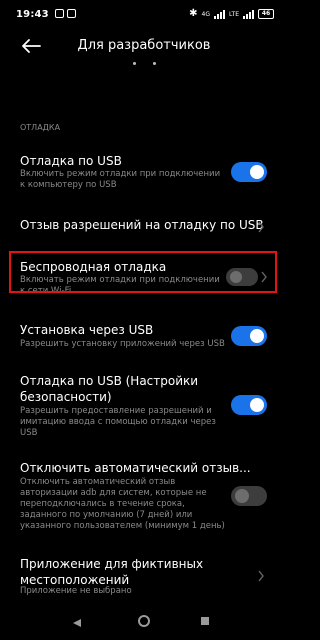  What do you see at coordinates (205, 621) in the screenshot?
I see `recents-square-icon` at bounding box center [205, 621].